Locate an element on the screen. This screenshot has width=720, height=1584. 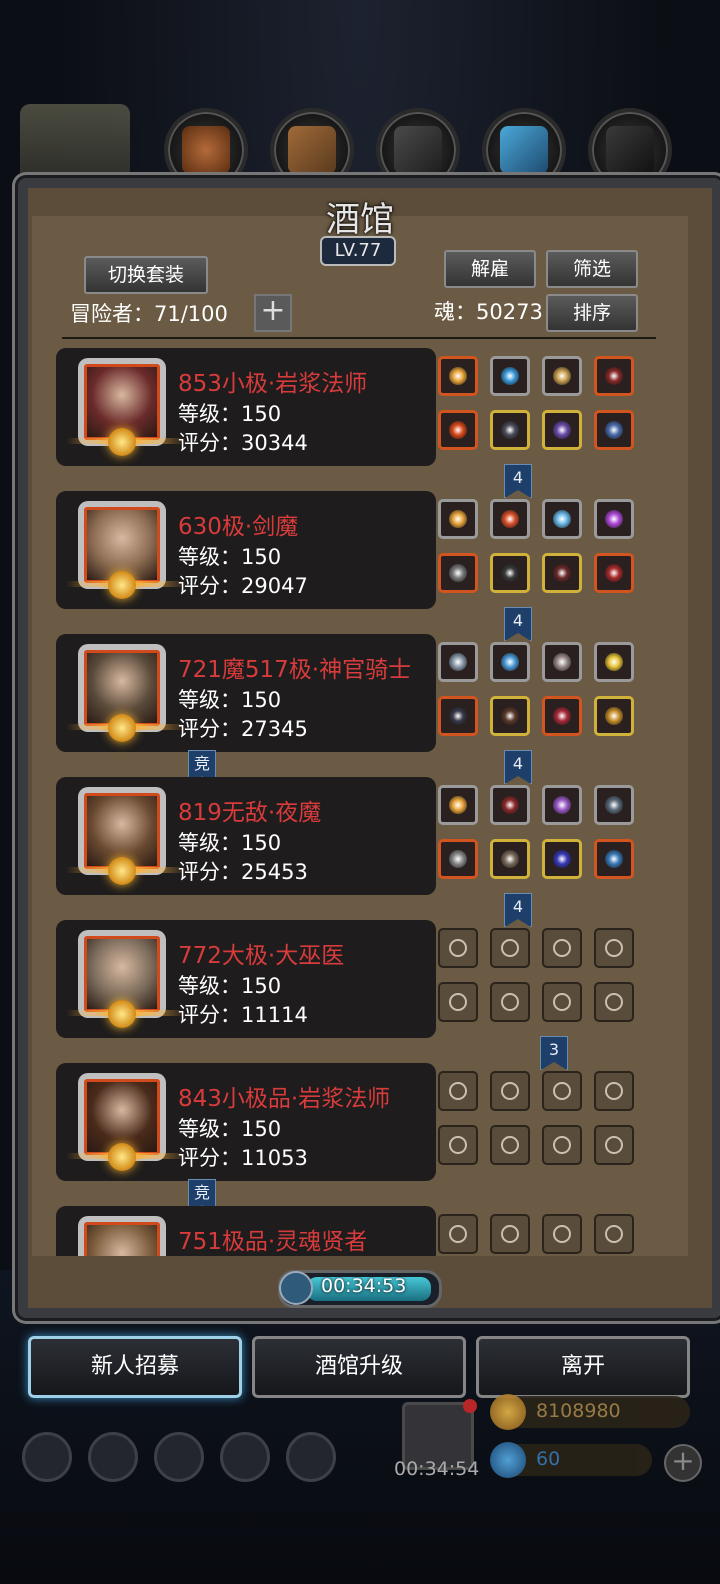
add-slot-button: + is located at coordinates (273, 313).